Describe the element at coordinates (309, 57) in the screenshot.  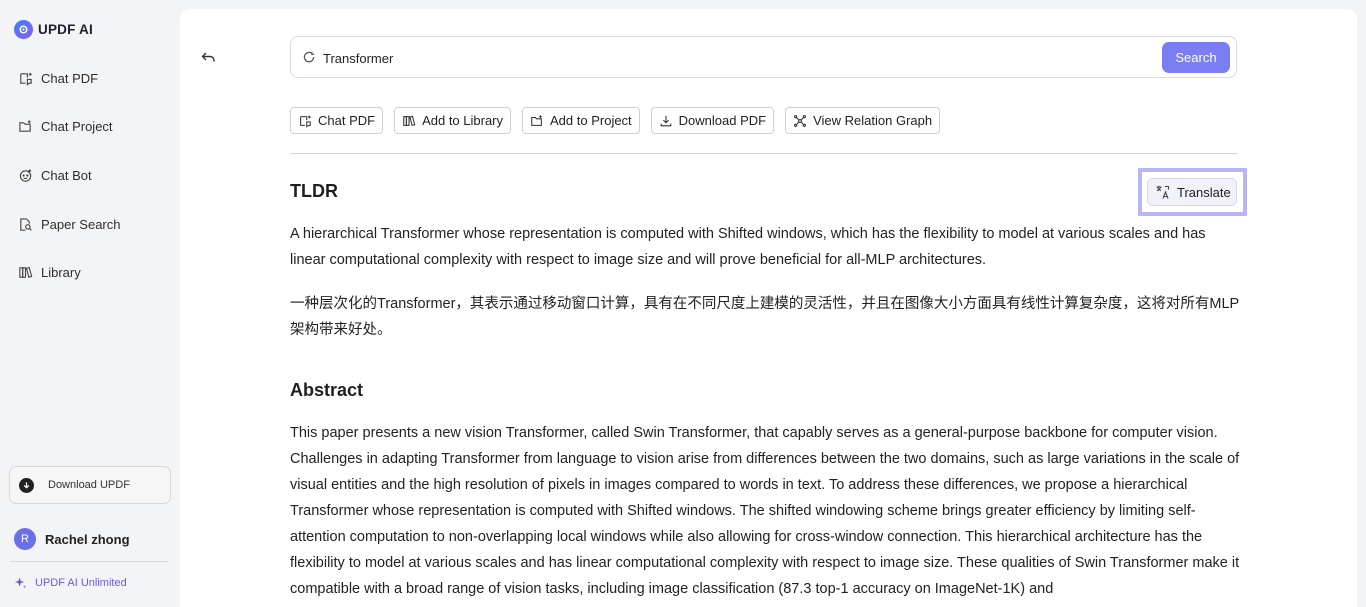
I see `search-icon` at that location.